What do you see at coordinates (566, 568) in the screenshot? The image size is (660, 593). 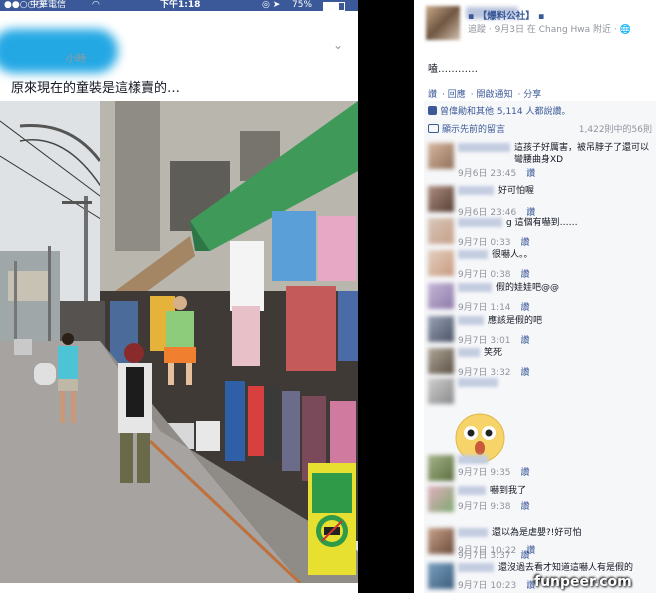 I see `comment-text: 還沒過去看才知道這嚇人有是假的` at bounding box center [566, 568].